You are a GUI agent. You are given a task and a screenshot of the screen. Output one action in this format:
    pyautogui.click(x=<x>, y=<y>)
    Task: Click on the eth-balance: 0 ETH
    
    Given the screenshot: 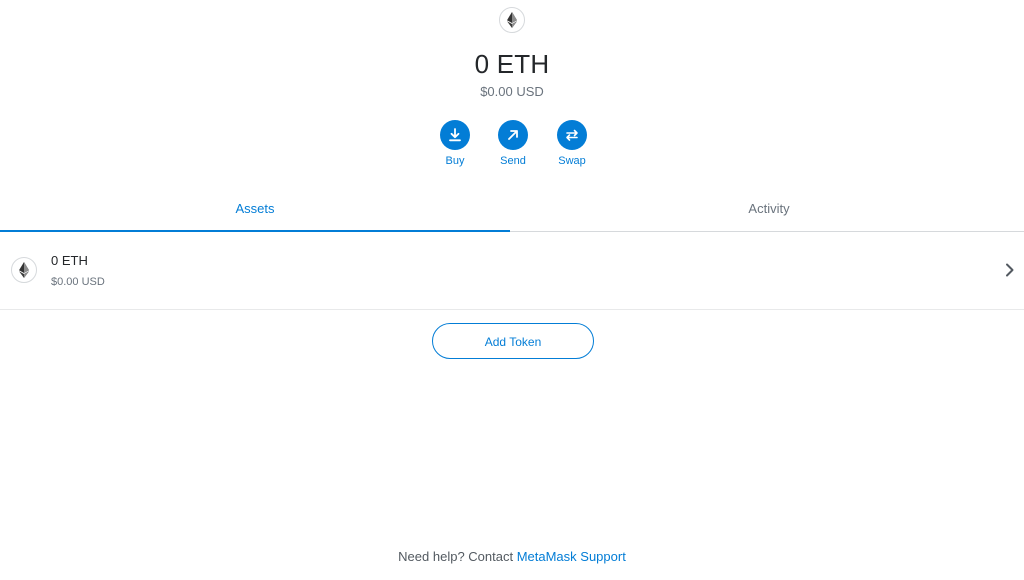 What is the action you would take?
    pyautogui.click(x=512, y=64)
    